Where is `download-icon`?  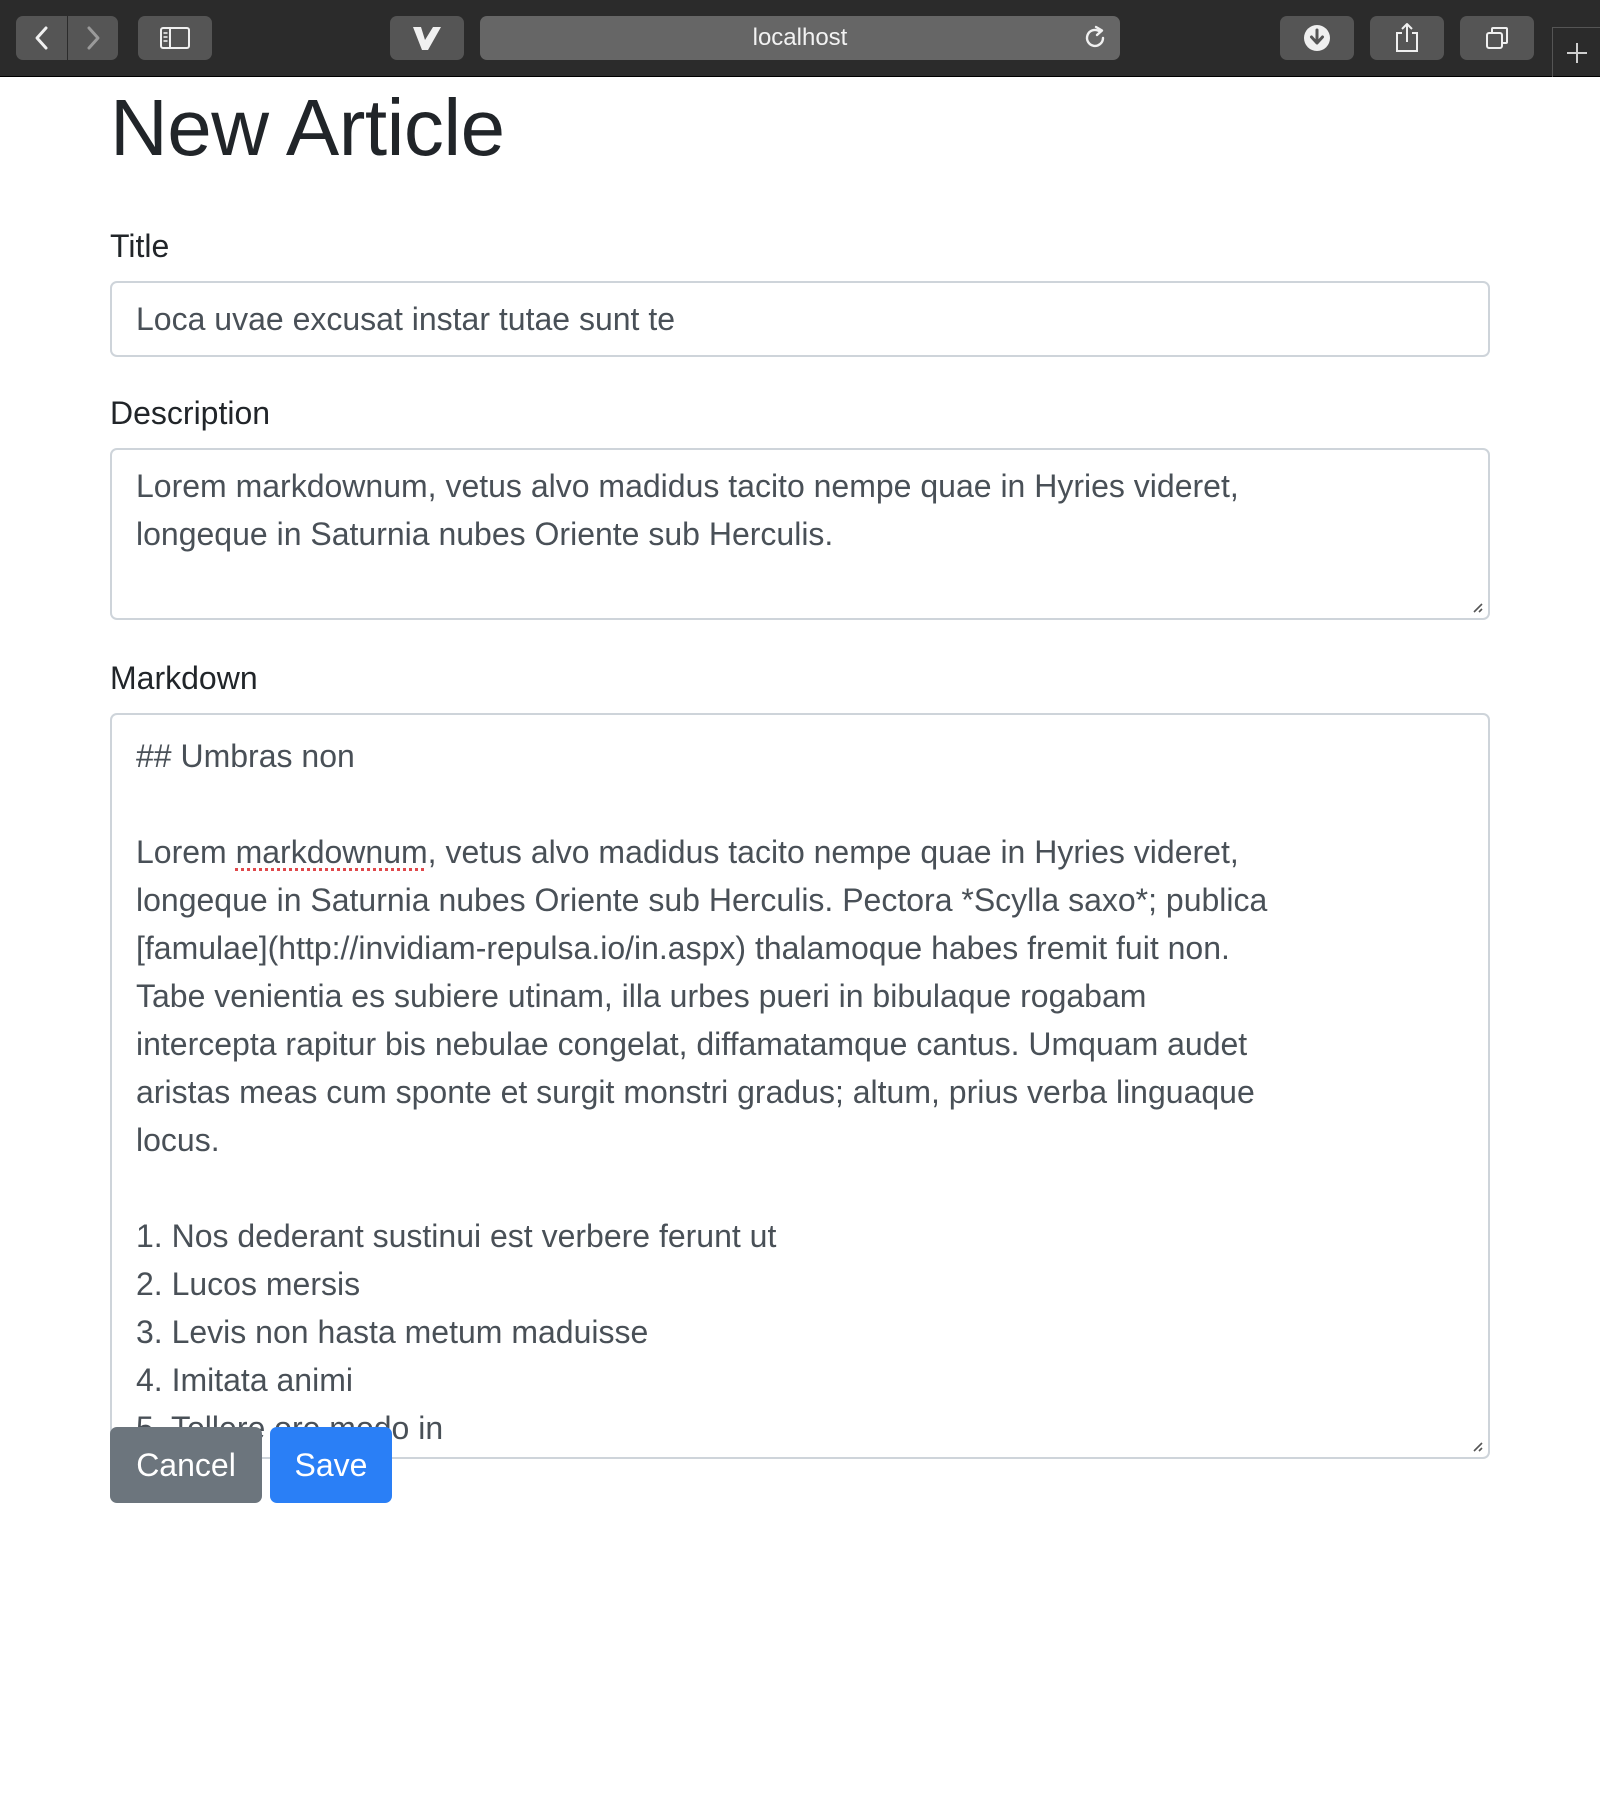 download-icon is located at coordinates (1317, 38).